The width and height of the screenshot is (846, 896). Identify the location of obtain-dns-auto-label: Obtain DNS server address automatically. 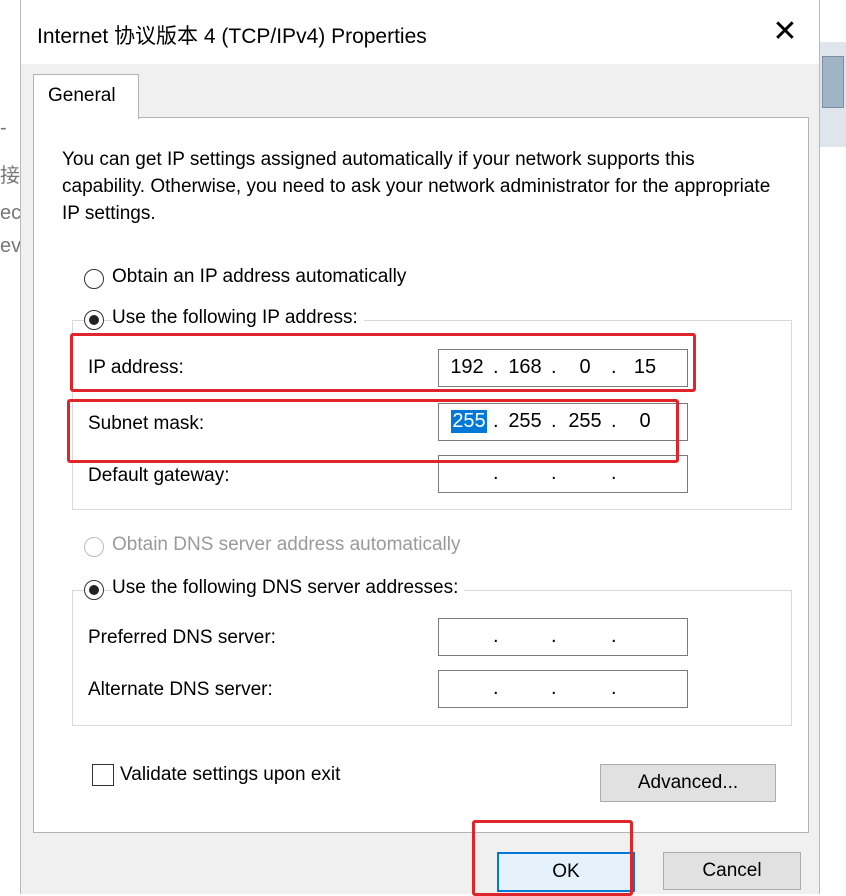
(289, 545).